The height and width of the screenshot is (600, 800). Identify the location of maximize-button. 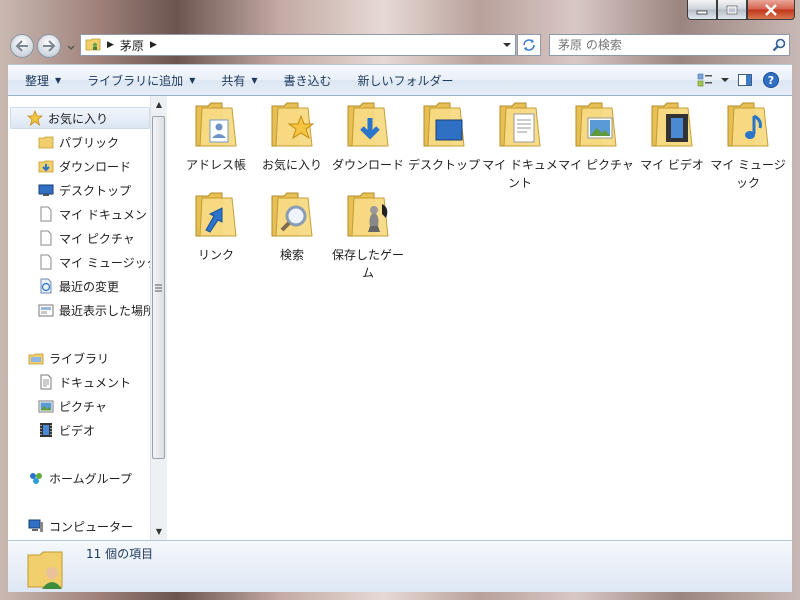
(732, 10).